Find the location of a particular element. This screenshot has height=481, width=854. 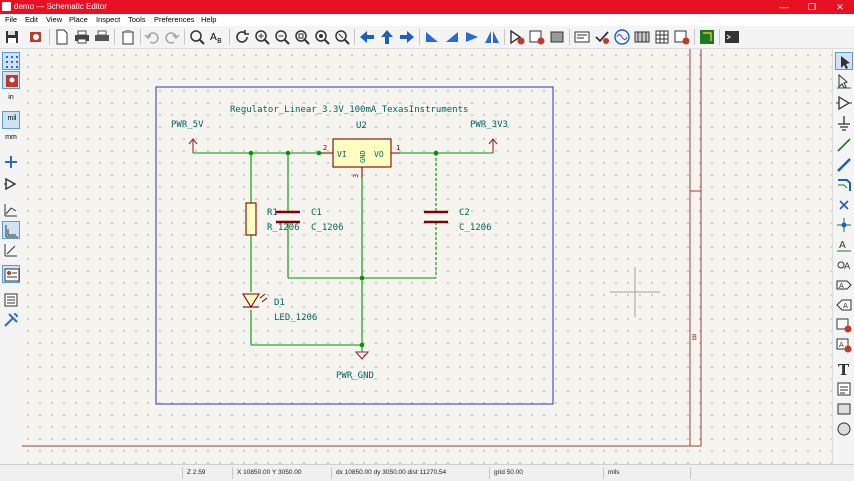

plot-button is located at coordinates (102, 37).